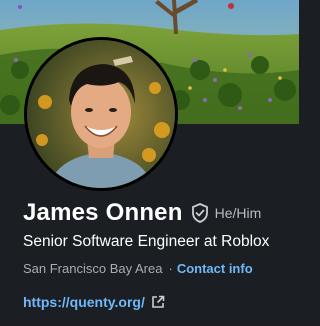  Describe the element at coordinates (200, 213) in the screenshot. I see `shield-check-icon` at that location.